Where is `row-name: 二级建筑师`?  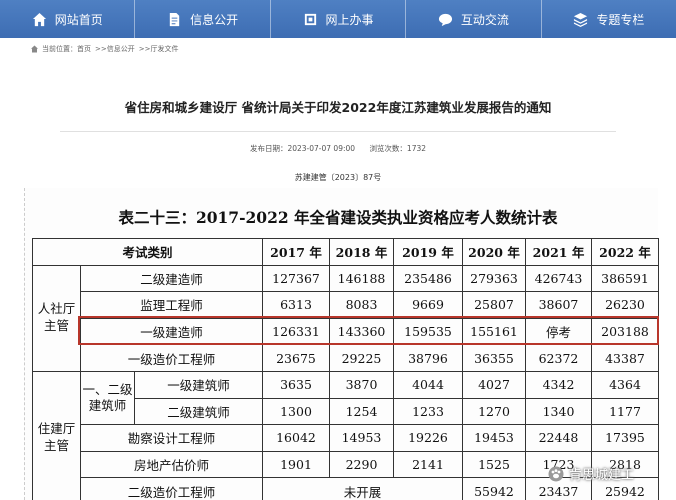 row-name: 二级建筑师 is located at coordinates (198, 411).